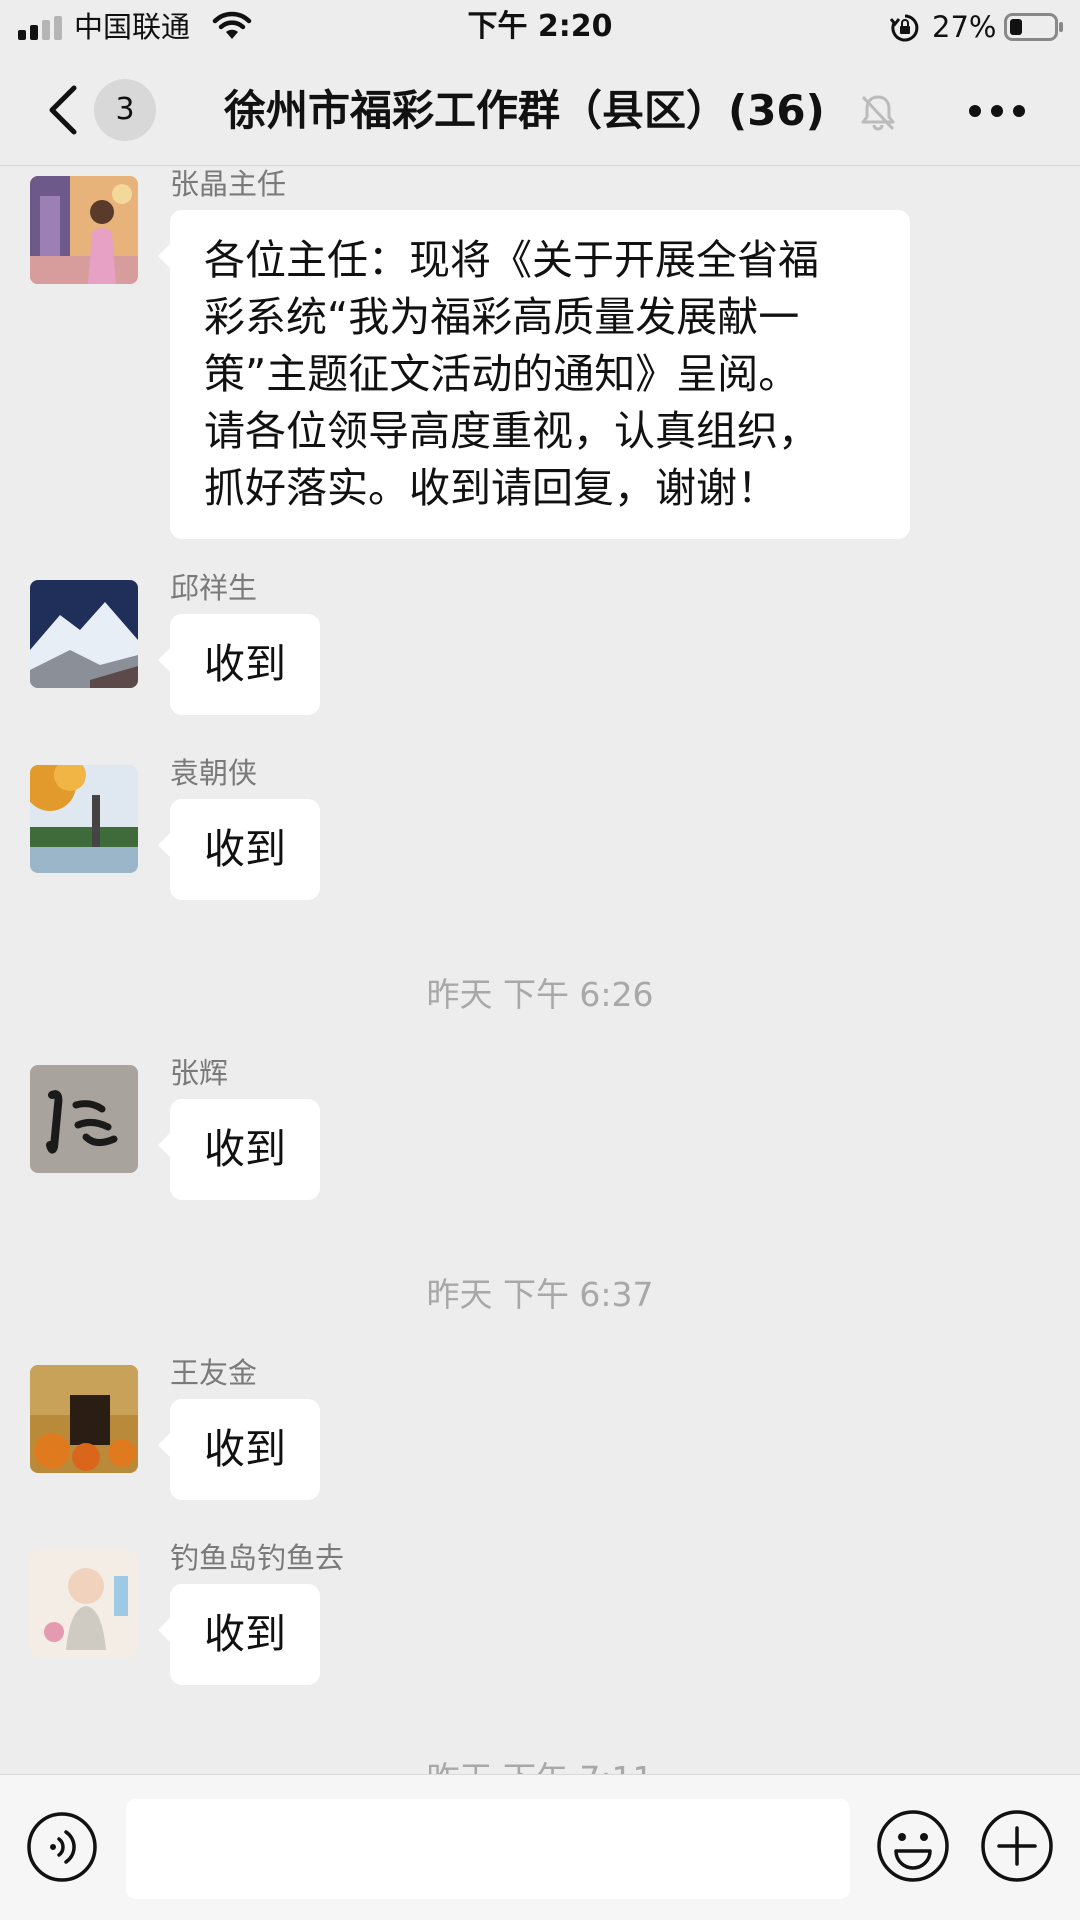 This screenshot has width=1080, height=1920. I want to click on sender-name: 张辉, so click(199, 1073).